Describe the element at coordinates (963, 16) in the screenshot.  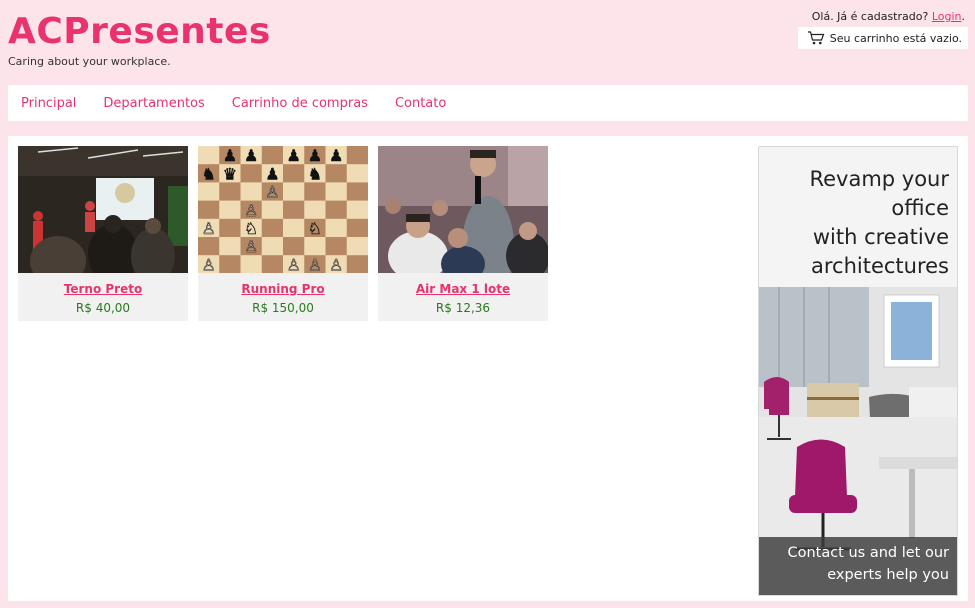
I see `account-suffix: .` at that location.